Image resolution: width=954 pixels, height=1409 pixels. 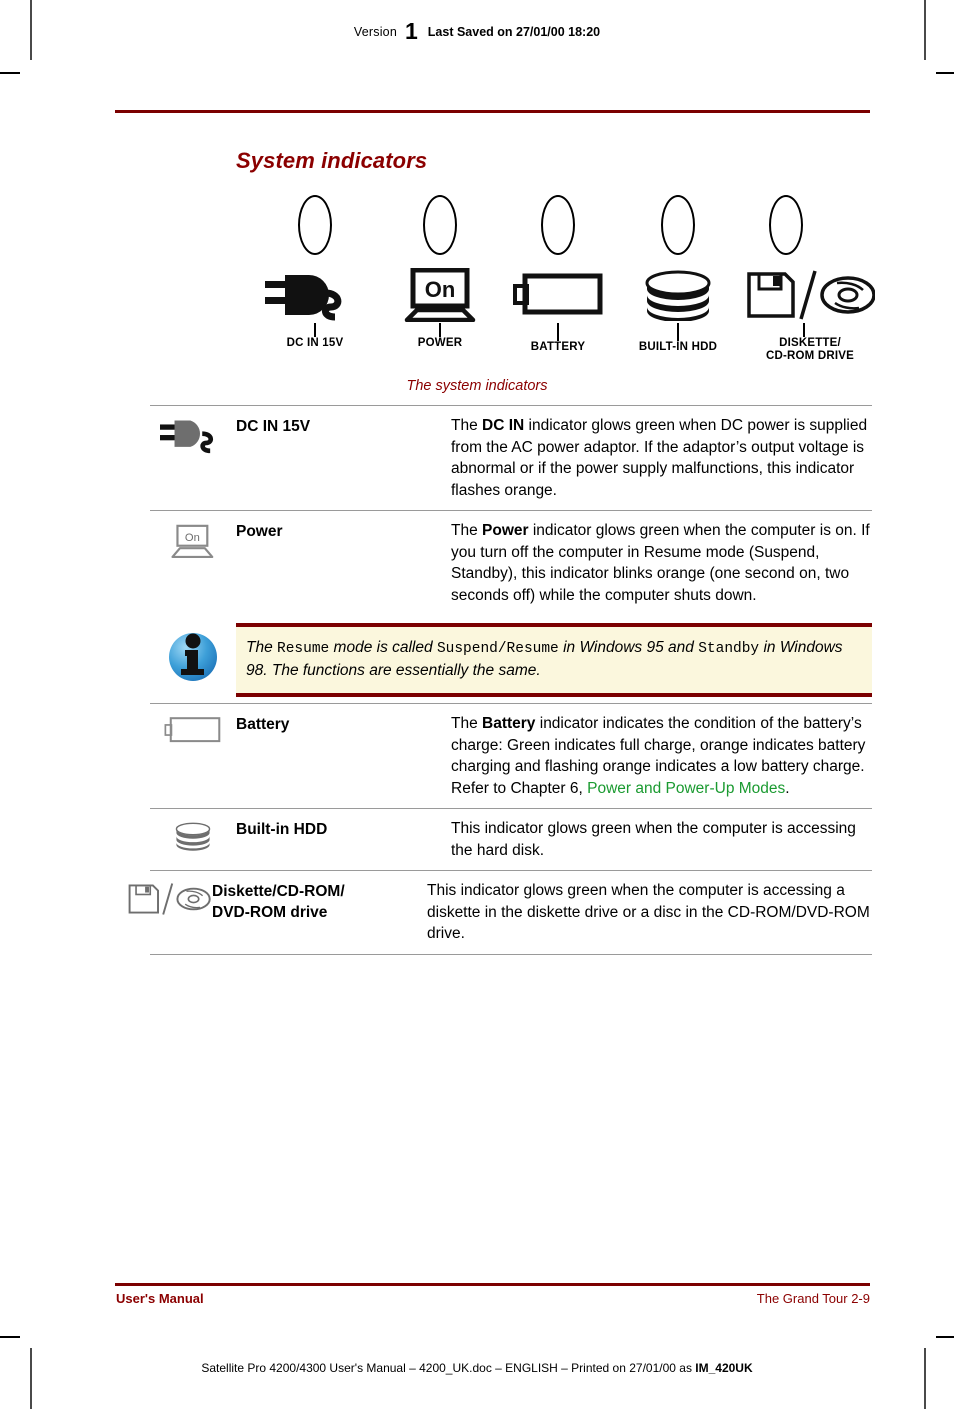 What do you see at coordinates (492, 111) in the screenshot?
I see `header-divider-rule` at bounding box center [492, 111].